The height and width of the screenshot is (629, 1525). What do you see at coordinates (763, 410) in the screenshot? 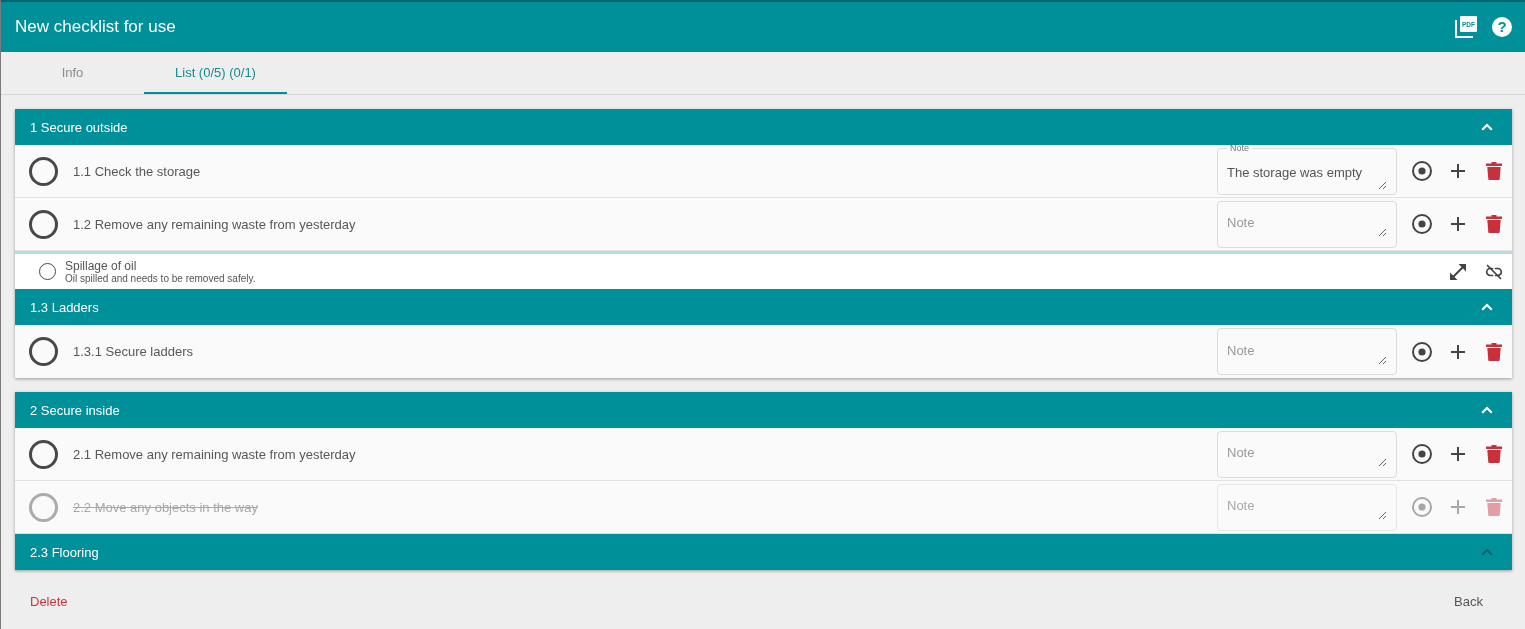
I see `section-header: 2 Secure inside` at bounding box center [763, 410].